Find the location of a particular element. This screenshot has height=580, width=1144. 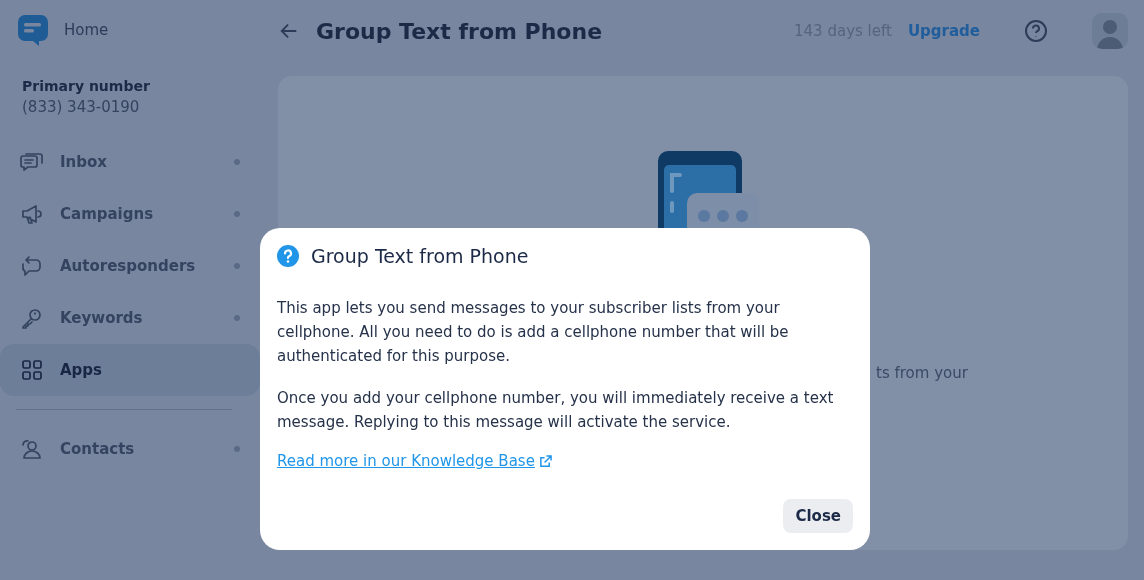

contacts-icon is located at coordinates (32, 449).